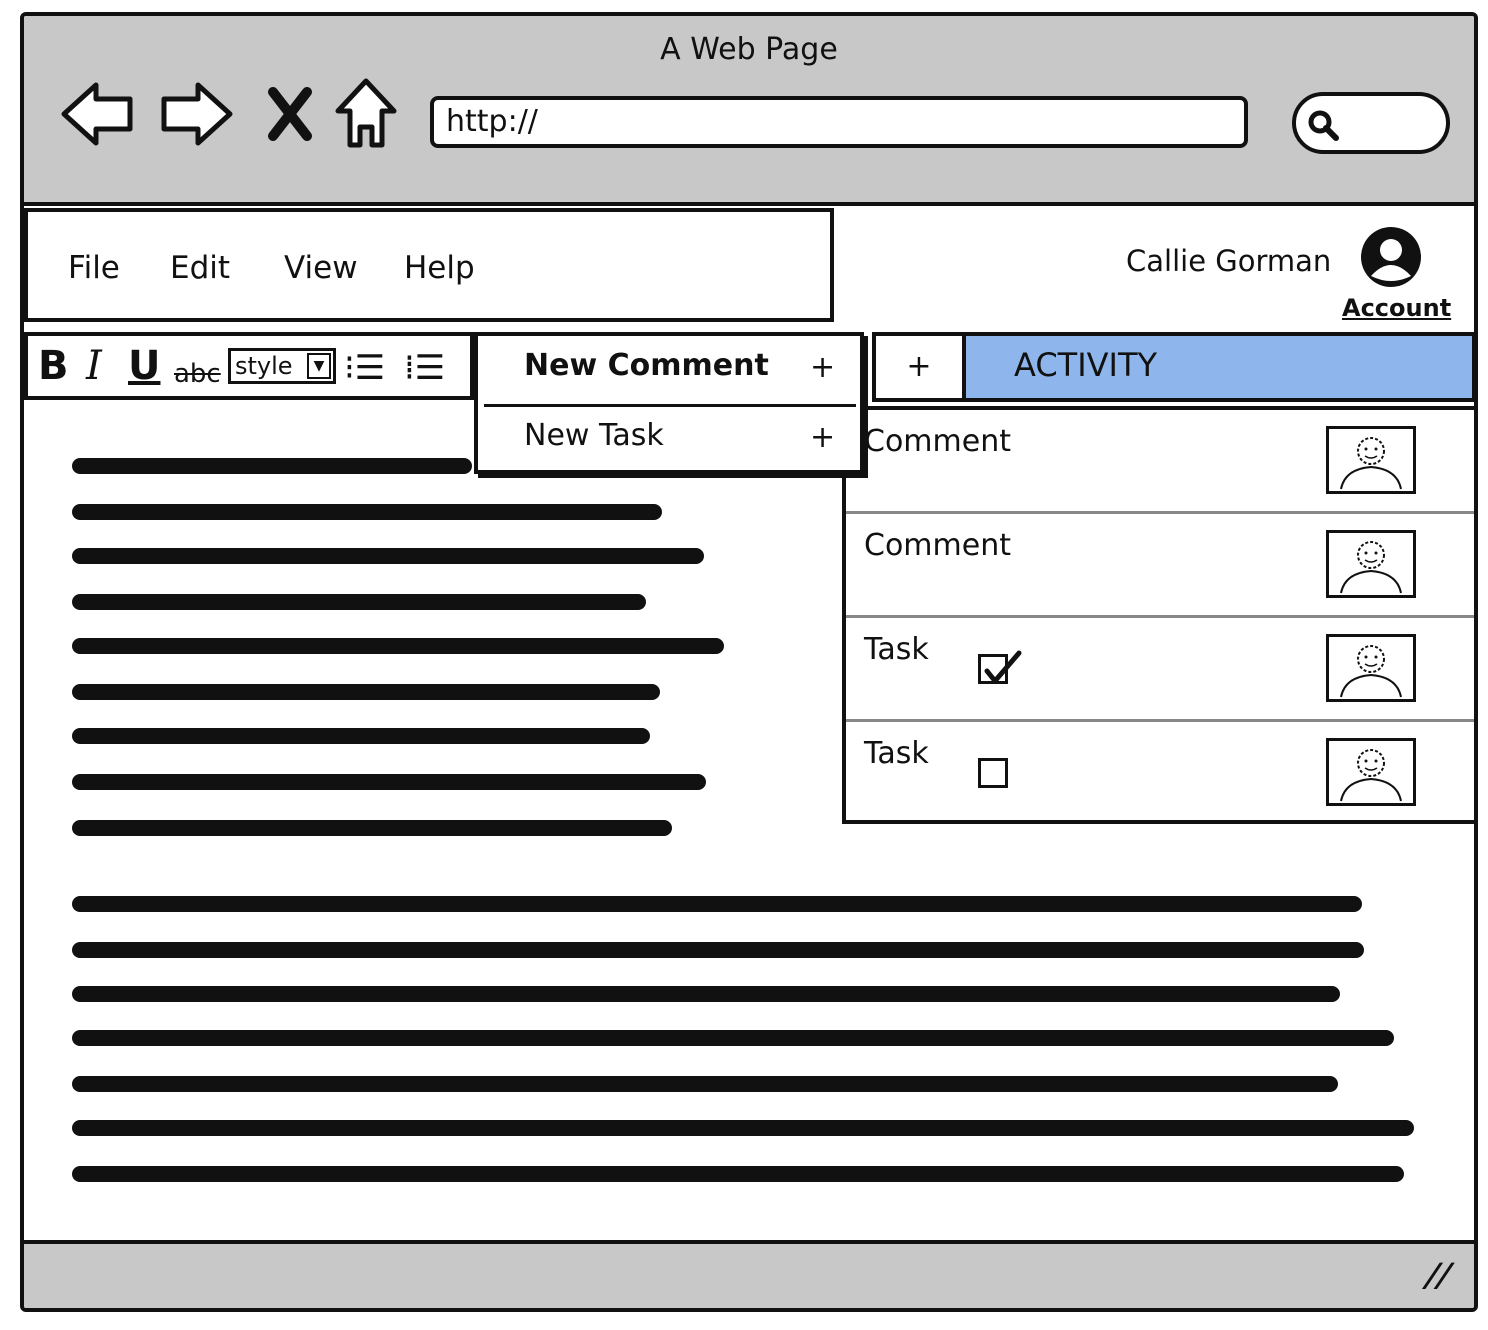  What do you see at coordinates (200, 268) in the screenshot?
I see `menu-edit: Edit` at bounding box center [200, 268].